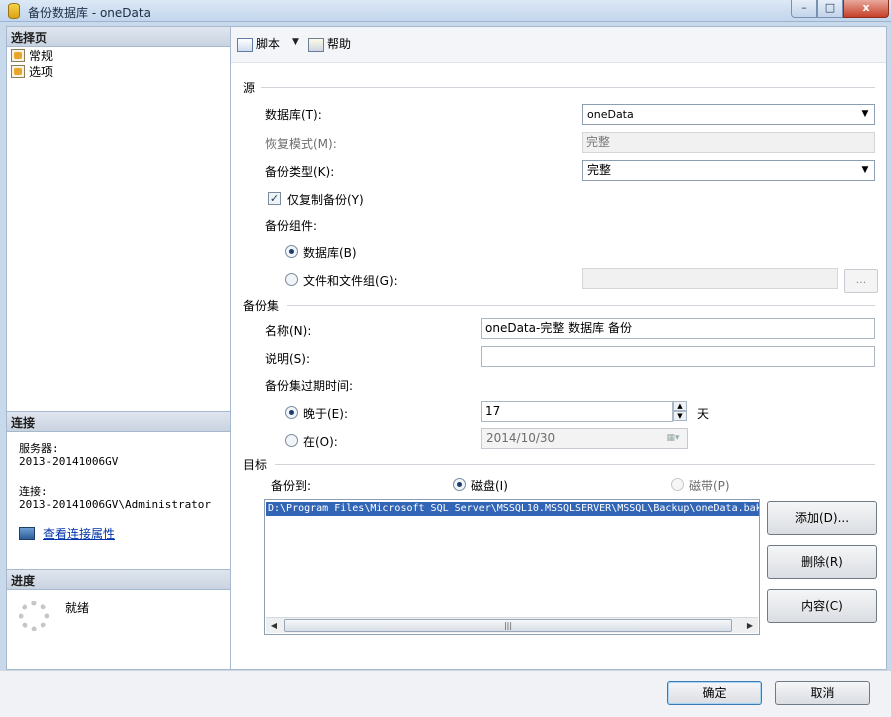  I want to click on select-page-header: 选择页, so click(118, 36).